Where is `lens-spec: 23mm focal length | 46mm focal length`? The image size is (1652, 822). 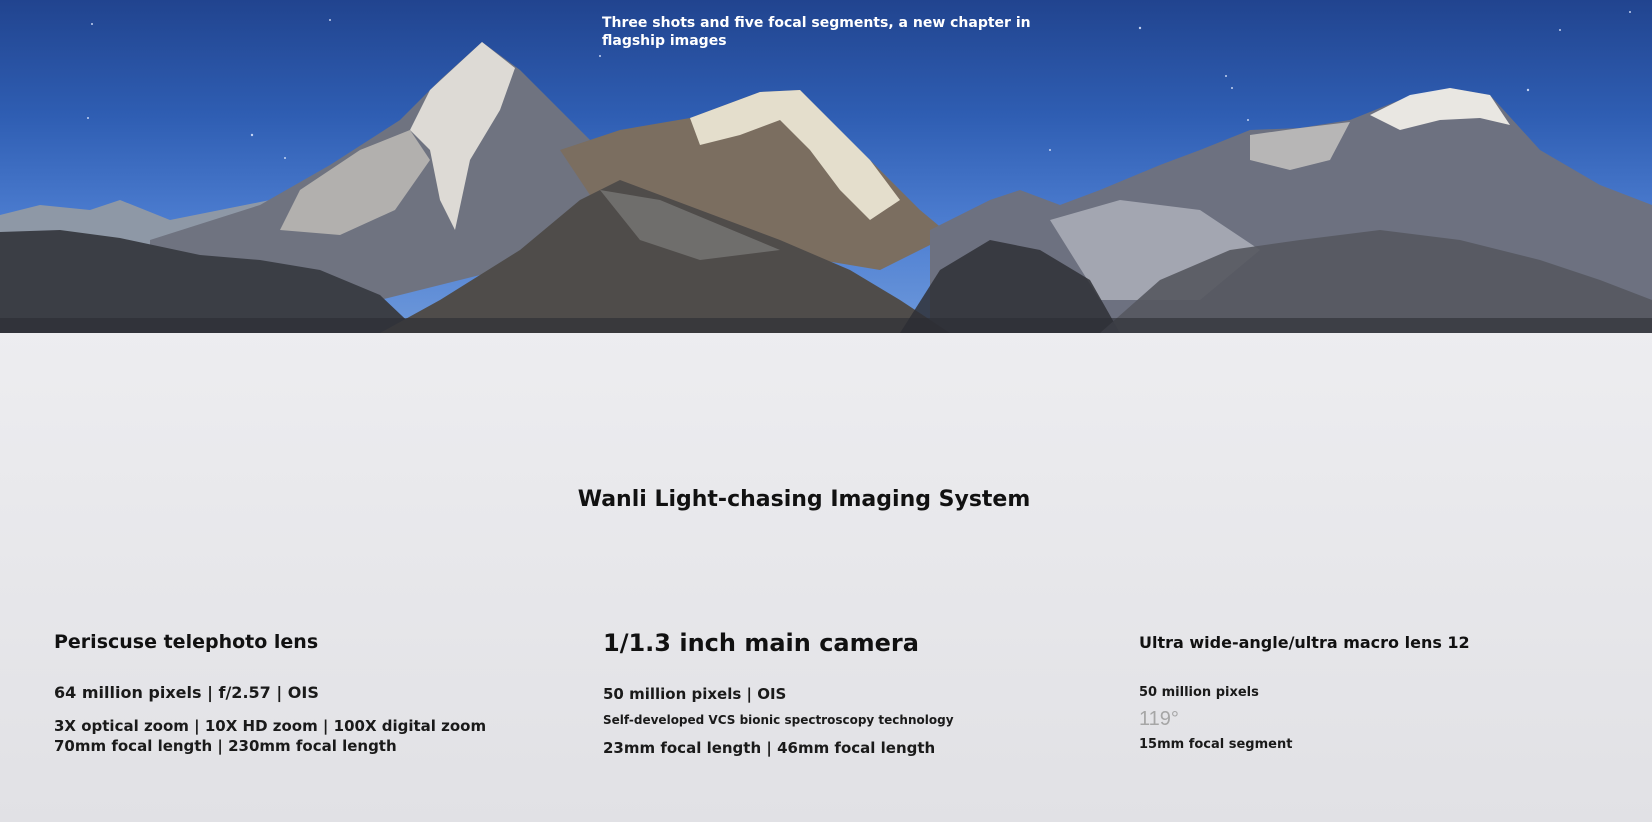
lens-spec: 23mm focal length | 46mm focal length is located at coordinates (769, 748).